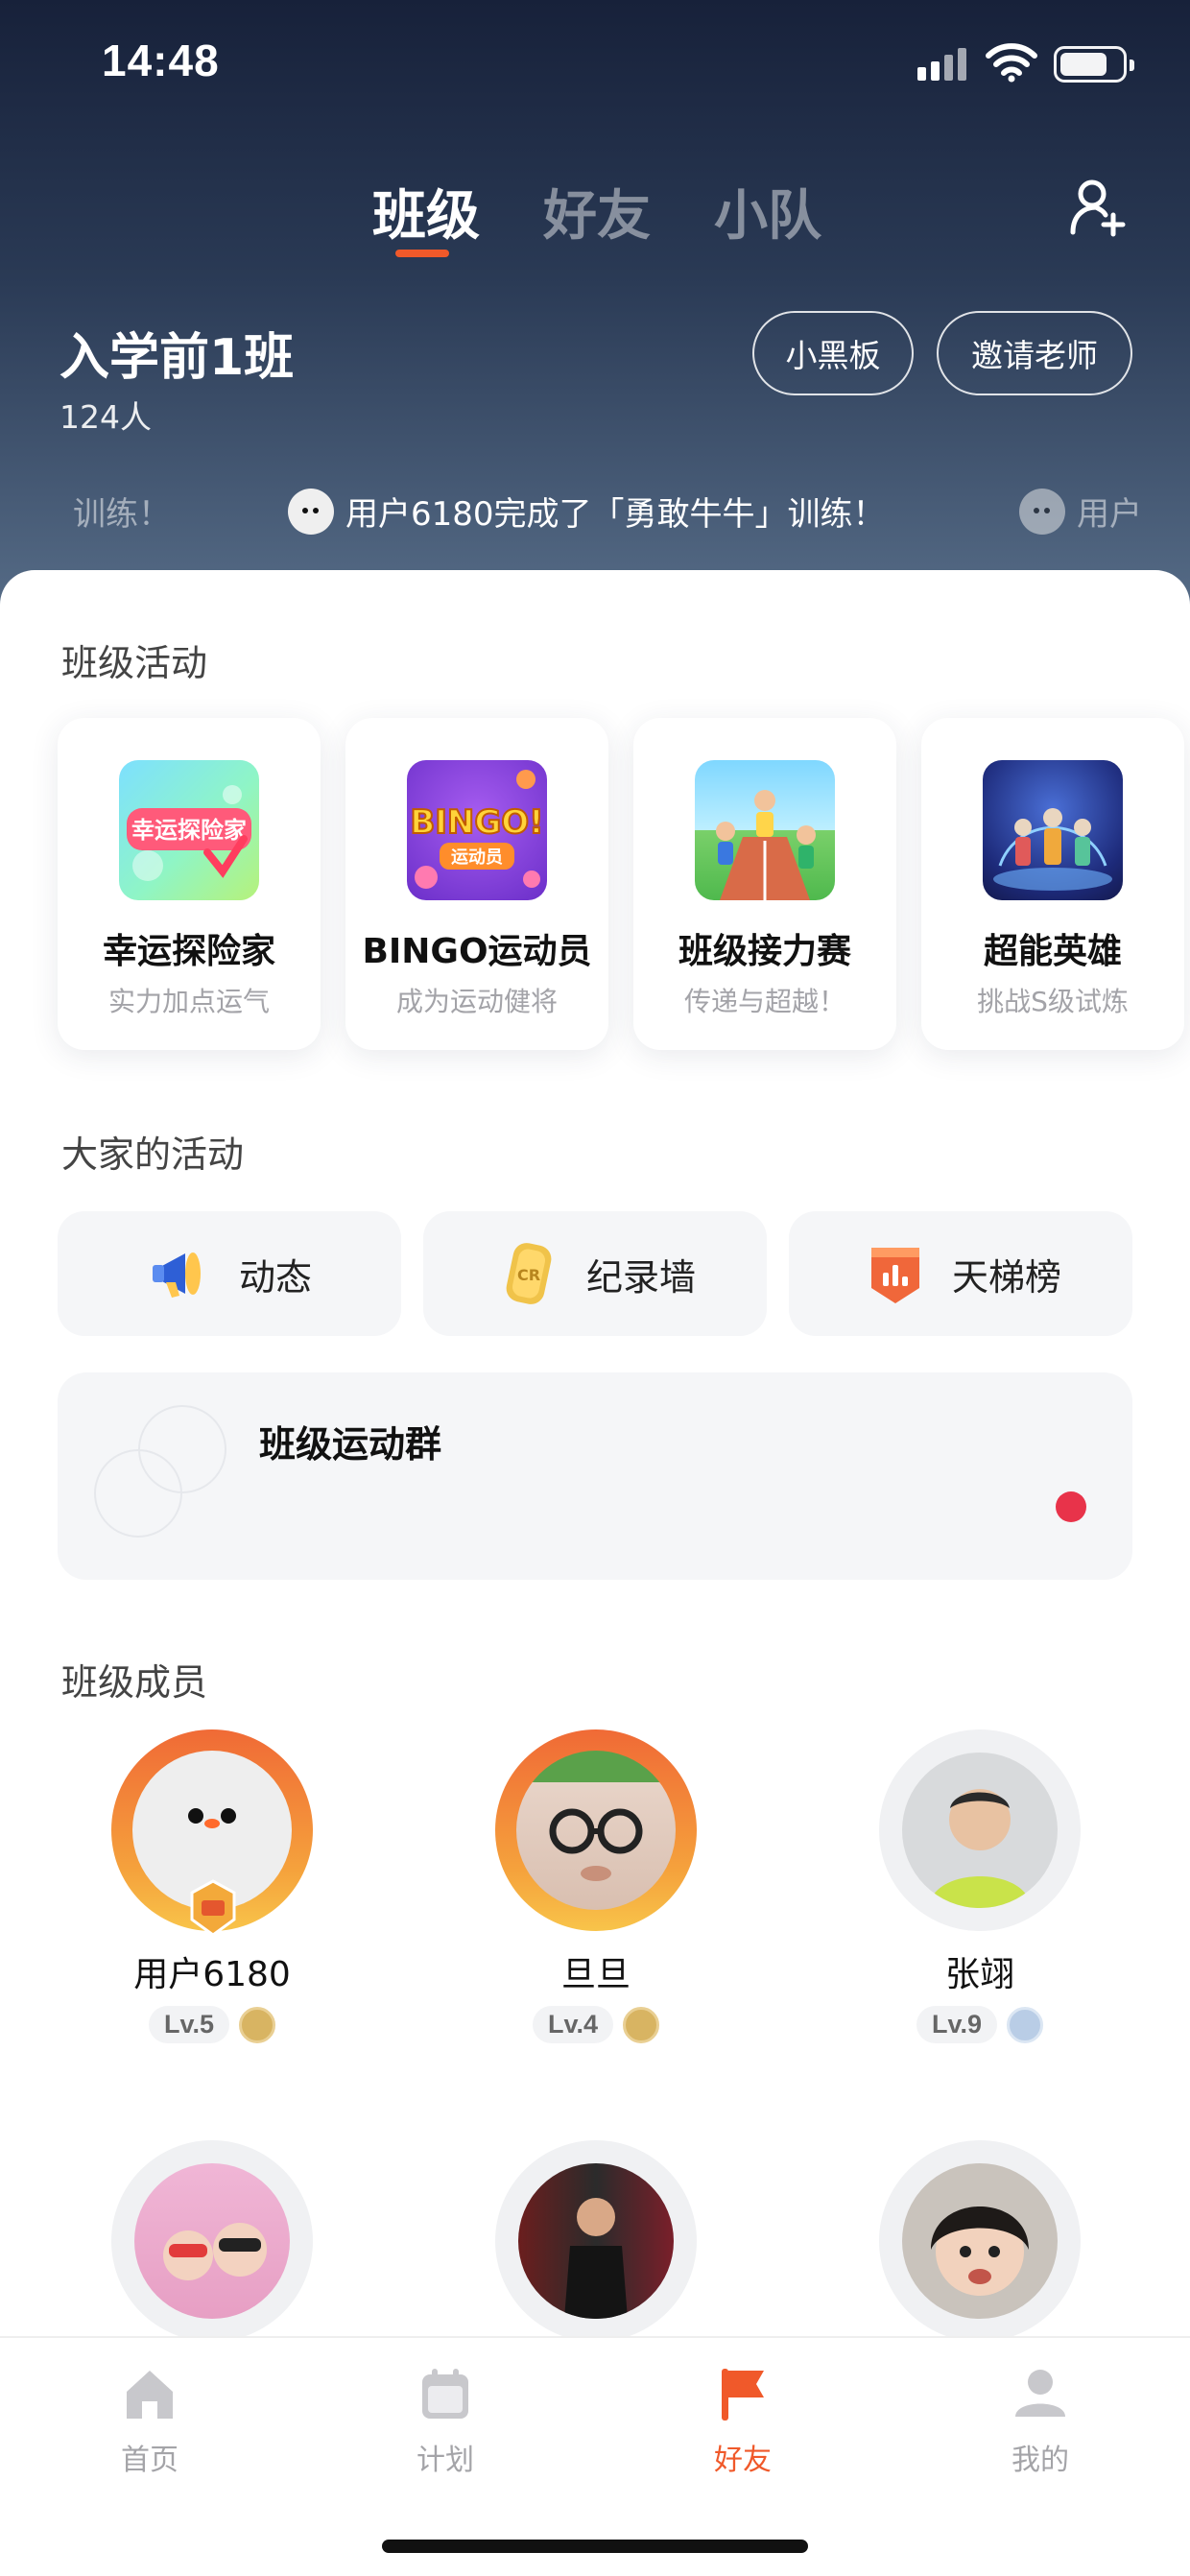 The width and height of the screenshot is (1190, 2576). I want to click on ladder-banner-icon, so click(894, 1275).